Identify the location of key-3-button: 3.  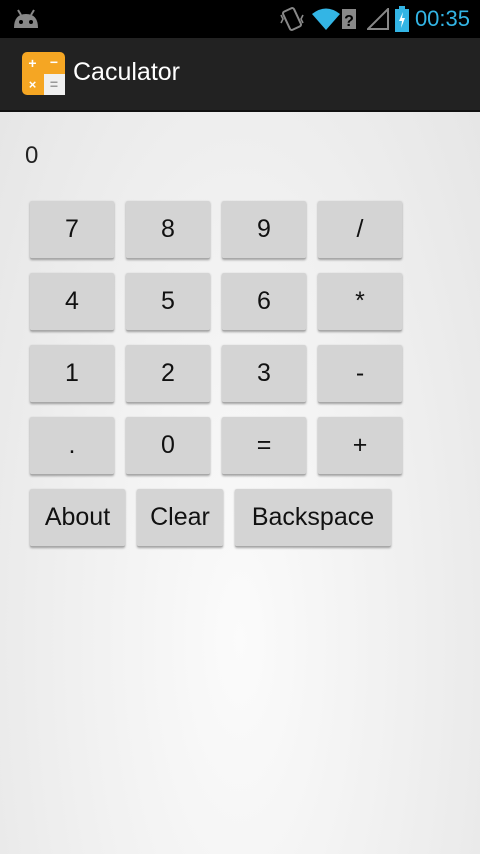
(264, 374).